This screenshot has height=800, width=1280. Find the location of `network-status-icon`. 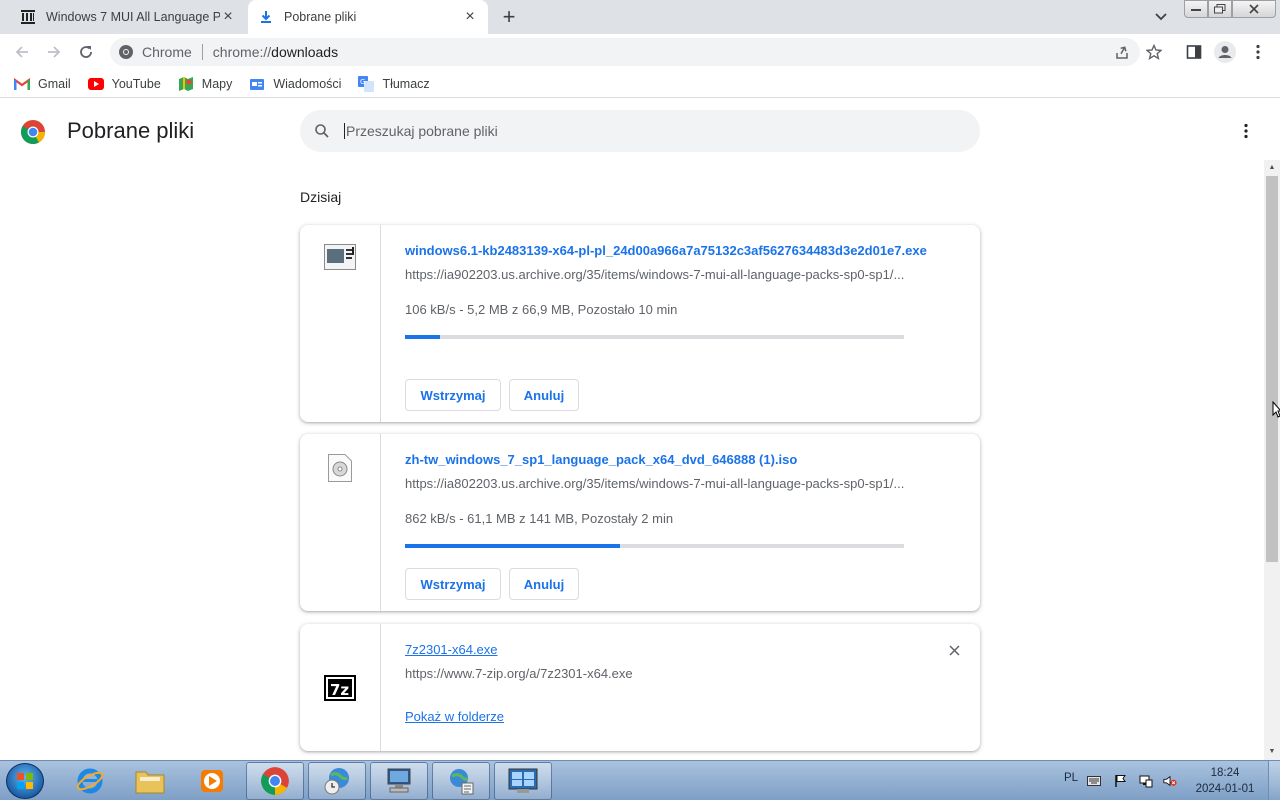

network-status-icon is located at coordinates (1146, 781).